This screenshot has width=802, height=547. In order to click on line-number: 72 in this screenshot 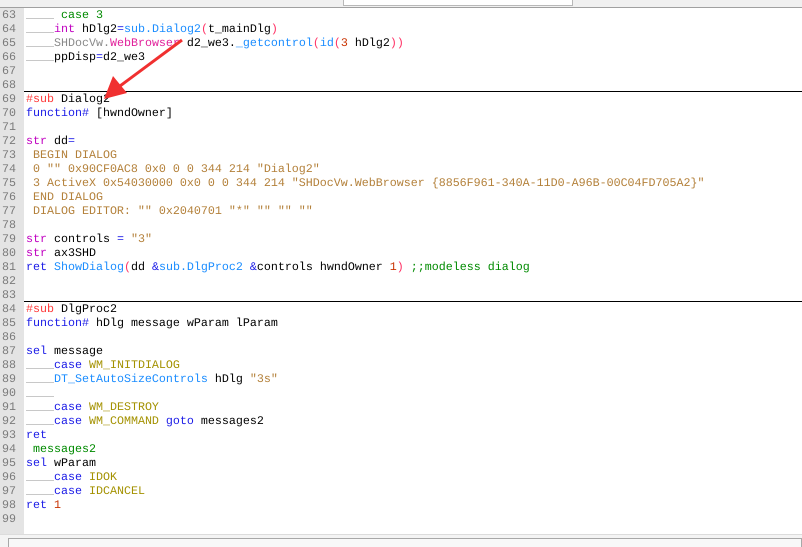, I will do `click(9, 141)`.